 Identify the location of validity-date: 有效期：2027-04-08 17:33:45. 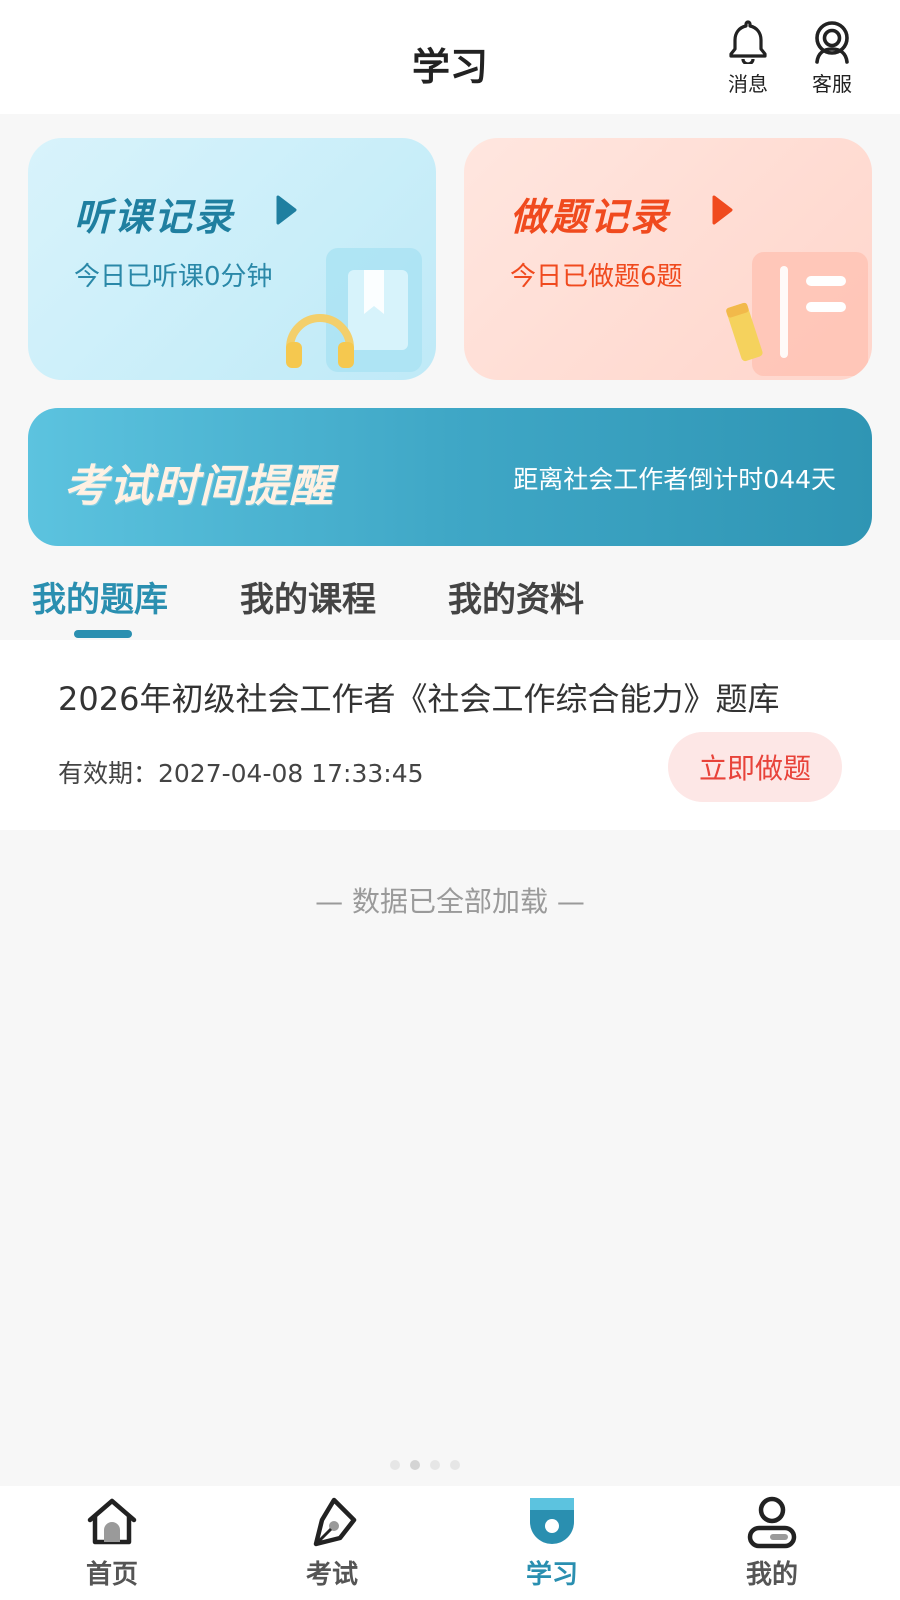
(241, 773).